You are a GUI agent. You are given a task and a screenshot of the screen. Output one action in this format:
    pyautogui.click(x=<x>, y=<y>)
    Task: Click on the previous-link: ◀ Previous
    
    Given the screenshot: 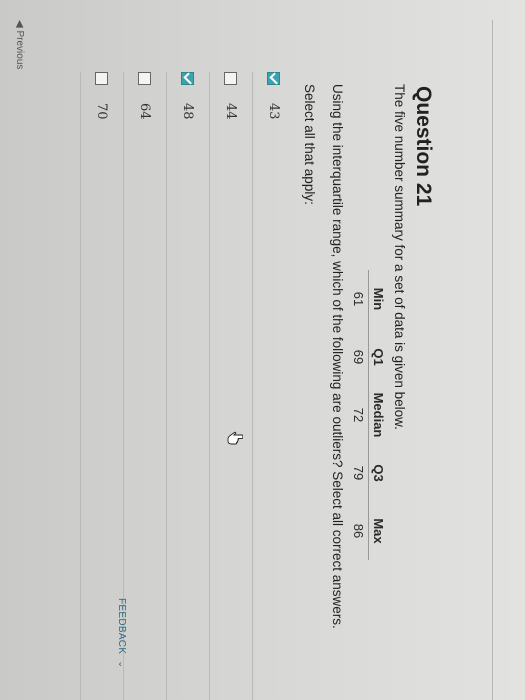 What is the action you would take?
    pyautogui.click(x=19, y=44)
    